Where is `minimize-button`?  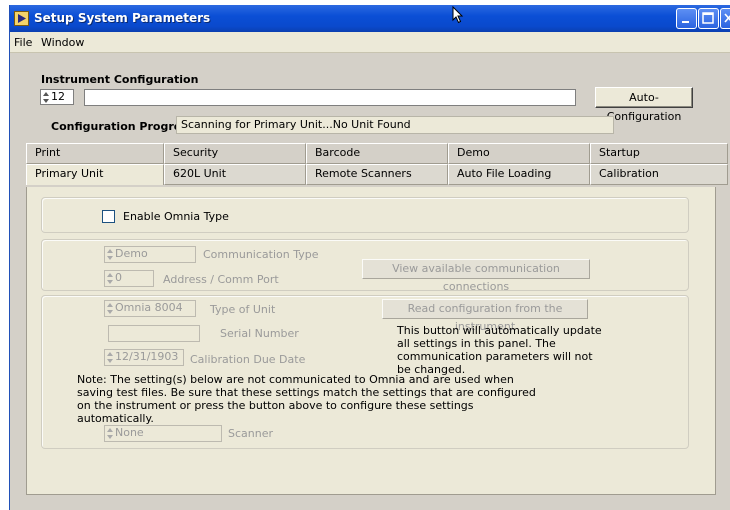 minimize-button is located at coordinates (686, 18).